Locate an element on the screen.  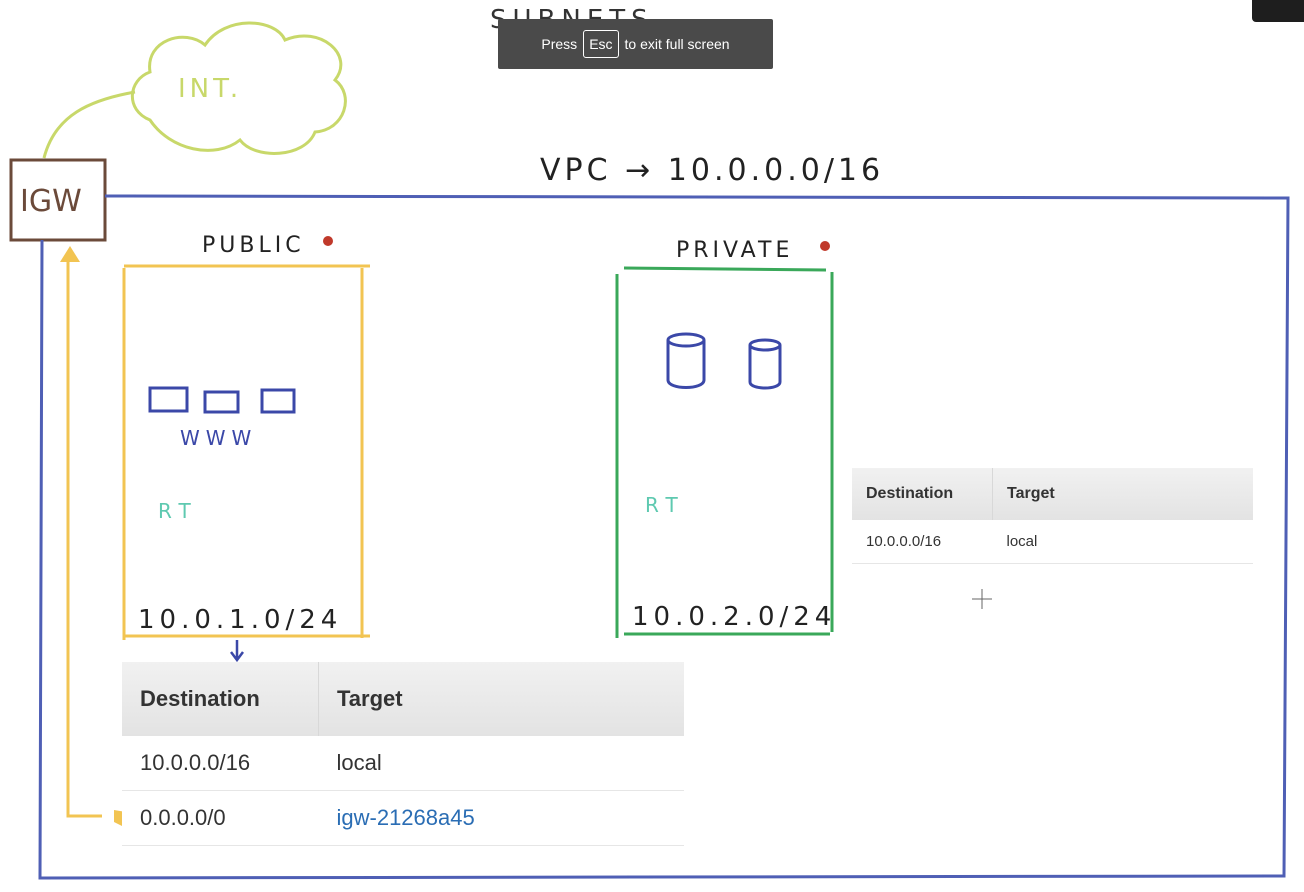
private-subnet-label: PRIVATE is located at coordinates (734, 250).